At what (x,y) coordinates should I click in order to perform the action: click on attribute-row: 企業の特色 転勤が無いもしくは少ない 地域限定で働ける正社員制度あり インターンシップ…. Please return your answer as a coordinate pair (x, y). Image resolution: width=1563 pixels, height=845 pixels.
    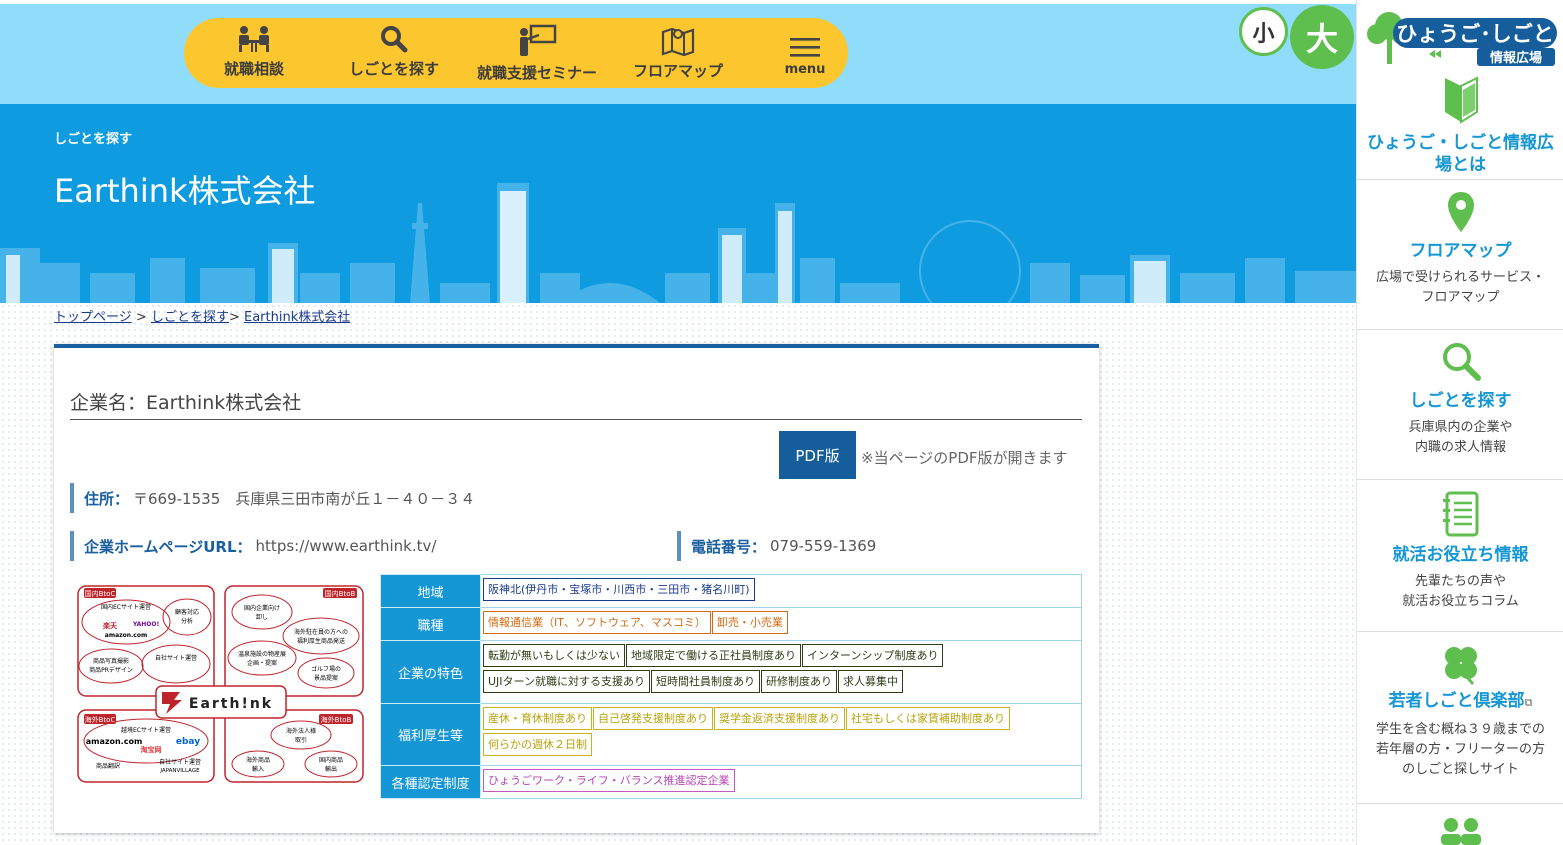
    Looking at the image, I should click on (731, 672).